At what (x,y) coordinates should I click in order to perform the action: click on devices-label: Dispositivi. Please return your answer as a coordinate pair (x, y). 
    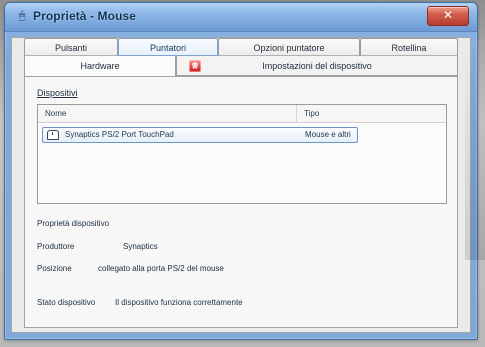
    Looking at the image, I should click on (57, 93).